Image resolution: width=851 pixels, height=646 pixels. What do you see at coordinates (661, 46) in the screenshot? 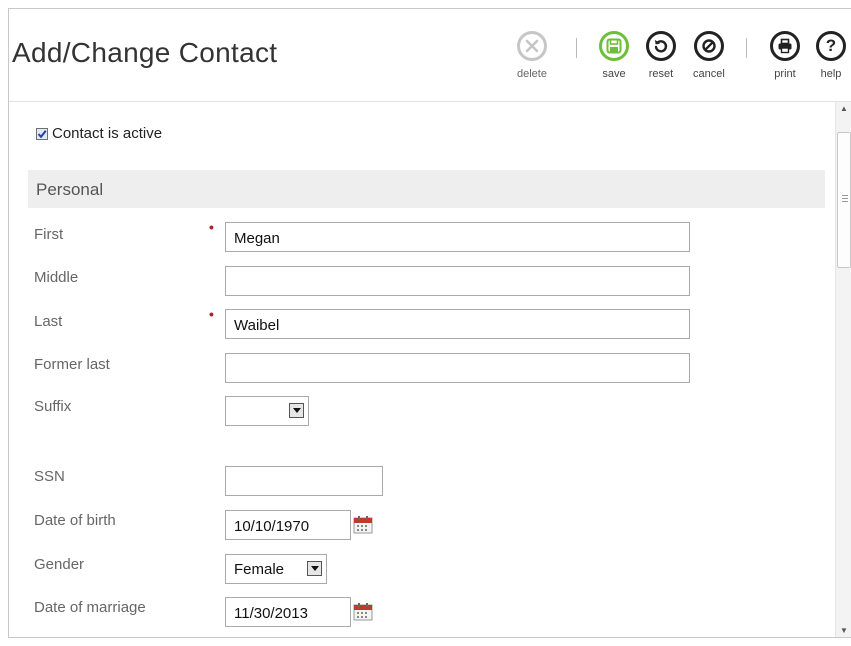
I see `reset-icon` at bounding box center [661, 46].